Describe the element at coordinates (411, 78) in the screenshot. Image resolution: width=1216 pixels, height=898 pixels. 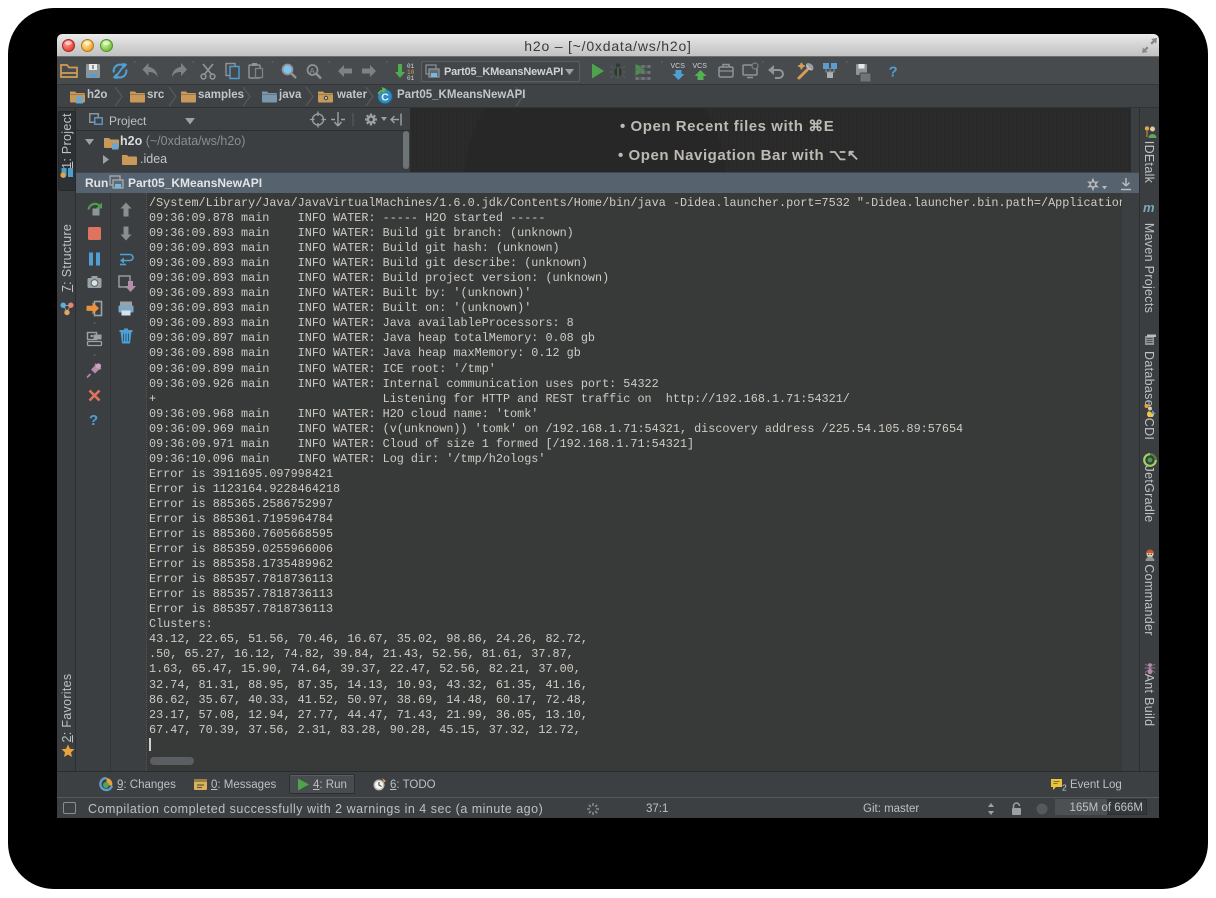
I see `svg-text: 01` at that location.